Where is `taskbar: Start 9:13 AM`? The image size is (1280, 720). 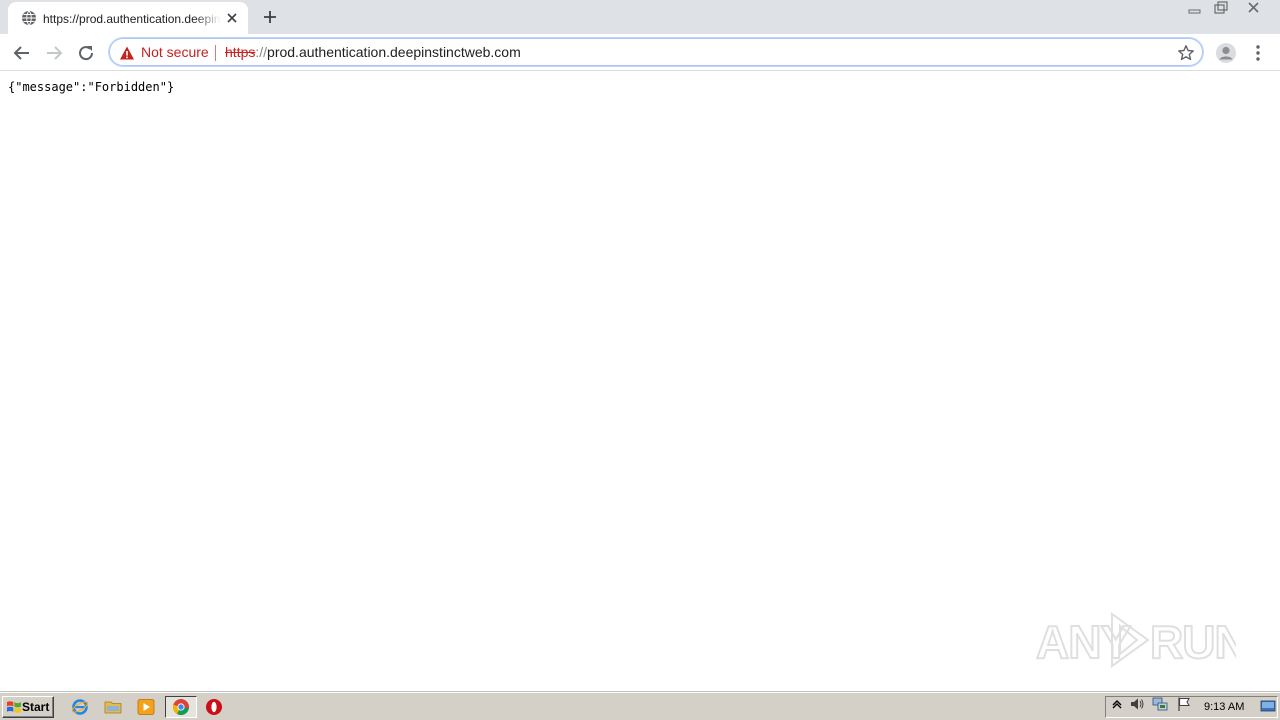 taskbar: Start 9:13 AM is located at coordinates (640, 706).